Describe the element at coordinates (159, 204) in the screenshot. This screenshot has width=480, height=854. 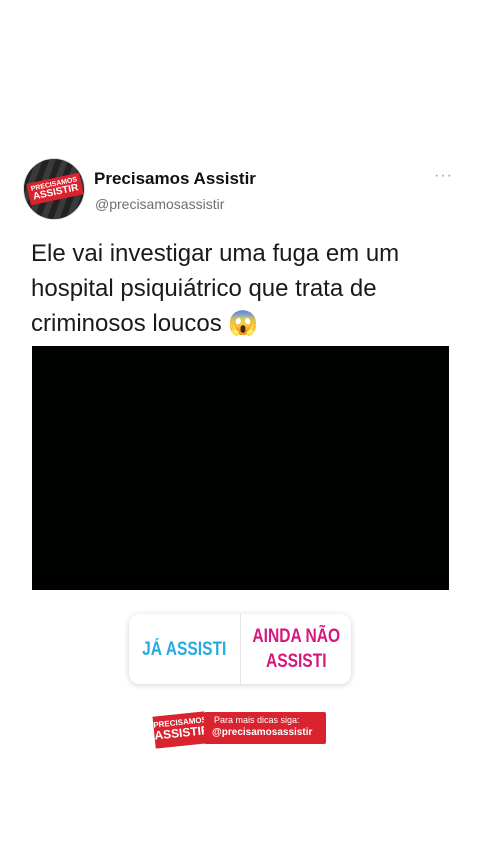
I see `user-handle: @precisamosassistir` at that location.